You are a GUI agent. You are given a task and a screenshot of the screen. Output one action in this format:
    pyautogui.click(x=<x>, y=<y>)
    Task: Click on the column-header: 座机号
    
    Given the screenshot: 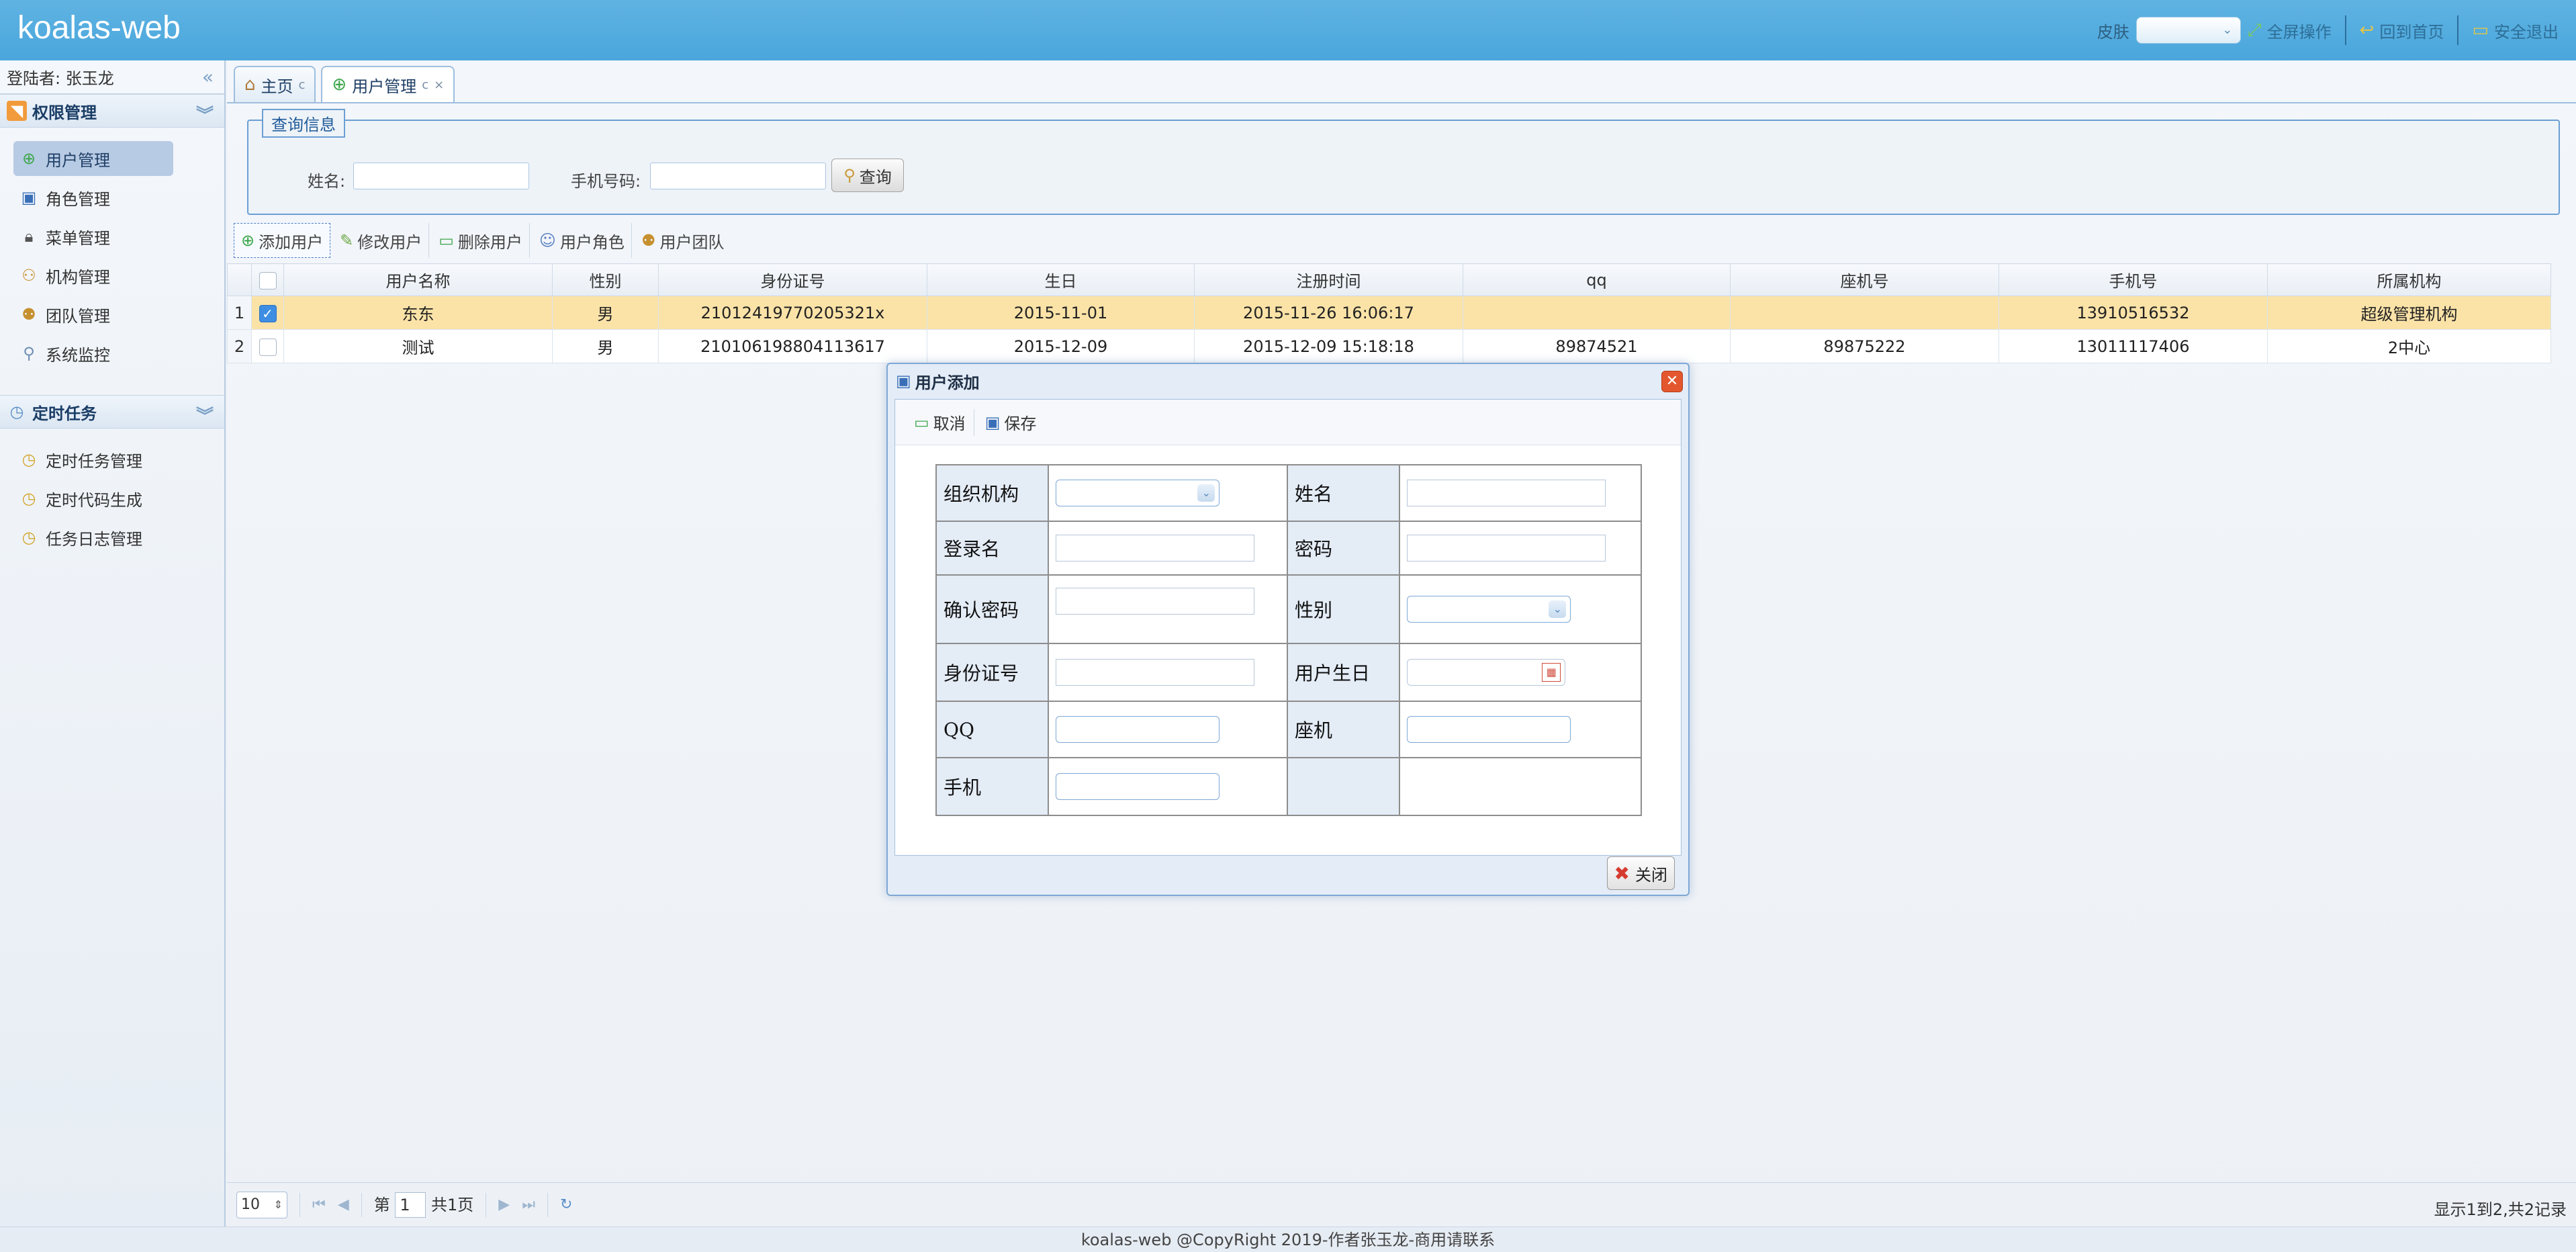 What is the action you would take?
    pyautogui.click(x=1864, y=279)
    